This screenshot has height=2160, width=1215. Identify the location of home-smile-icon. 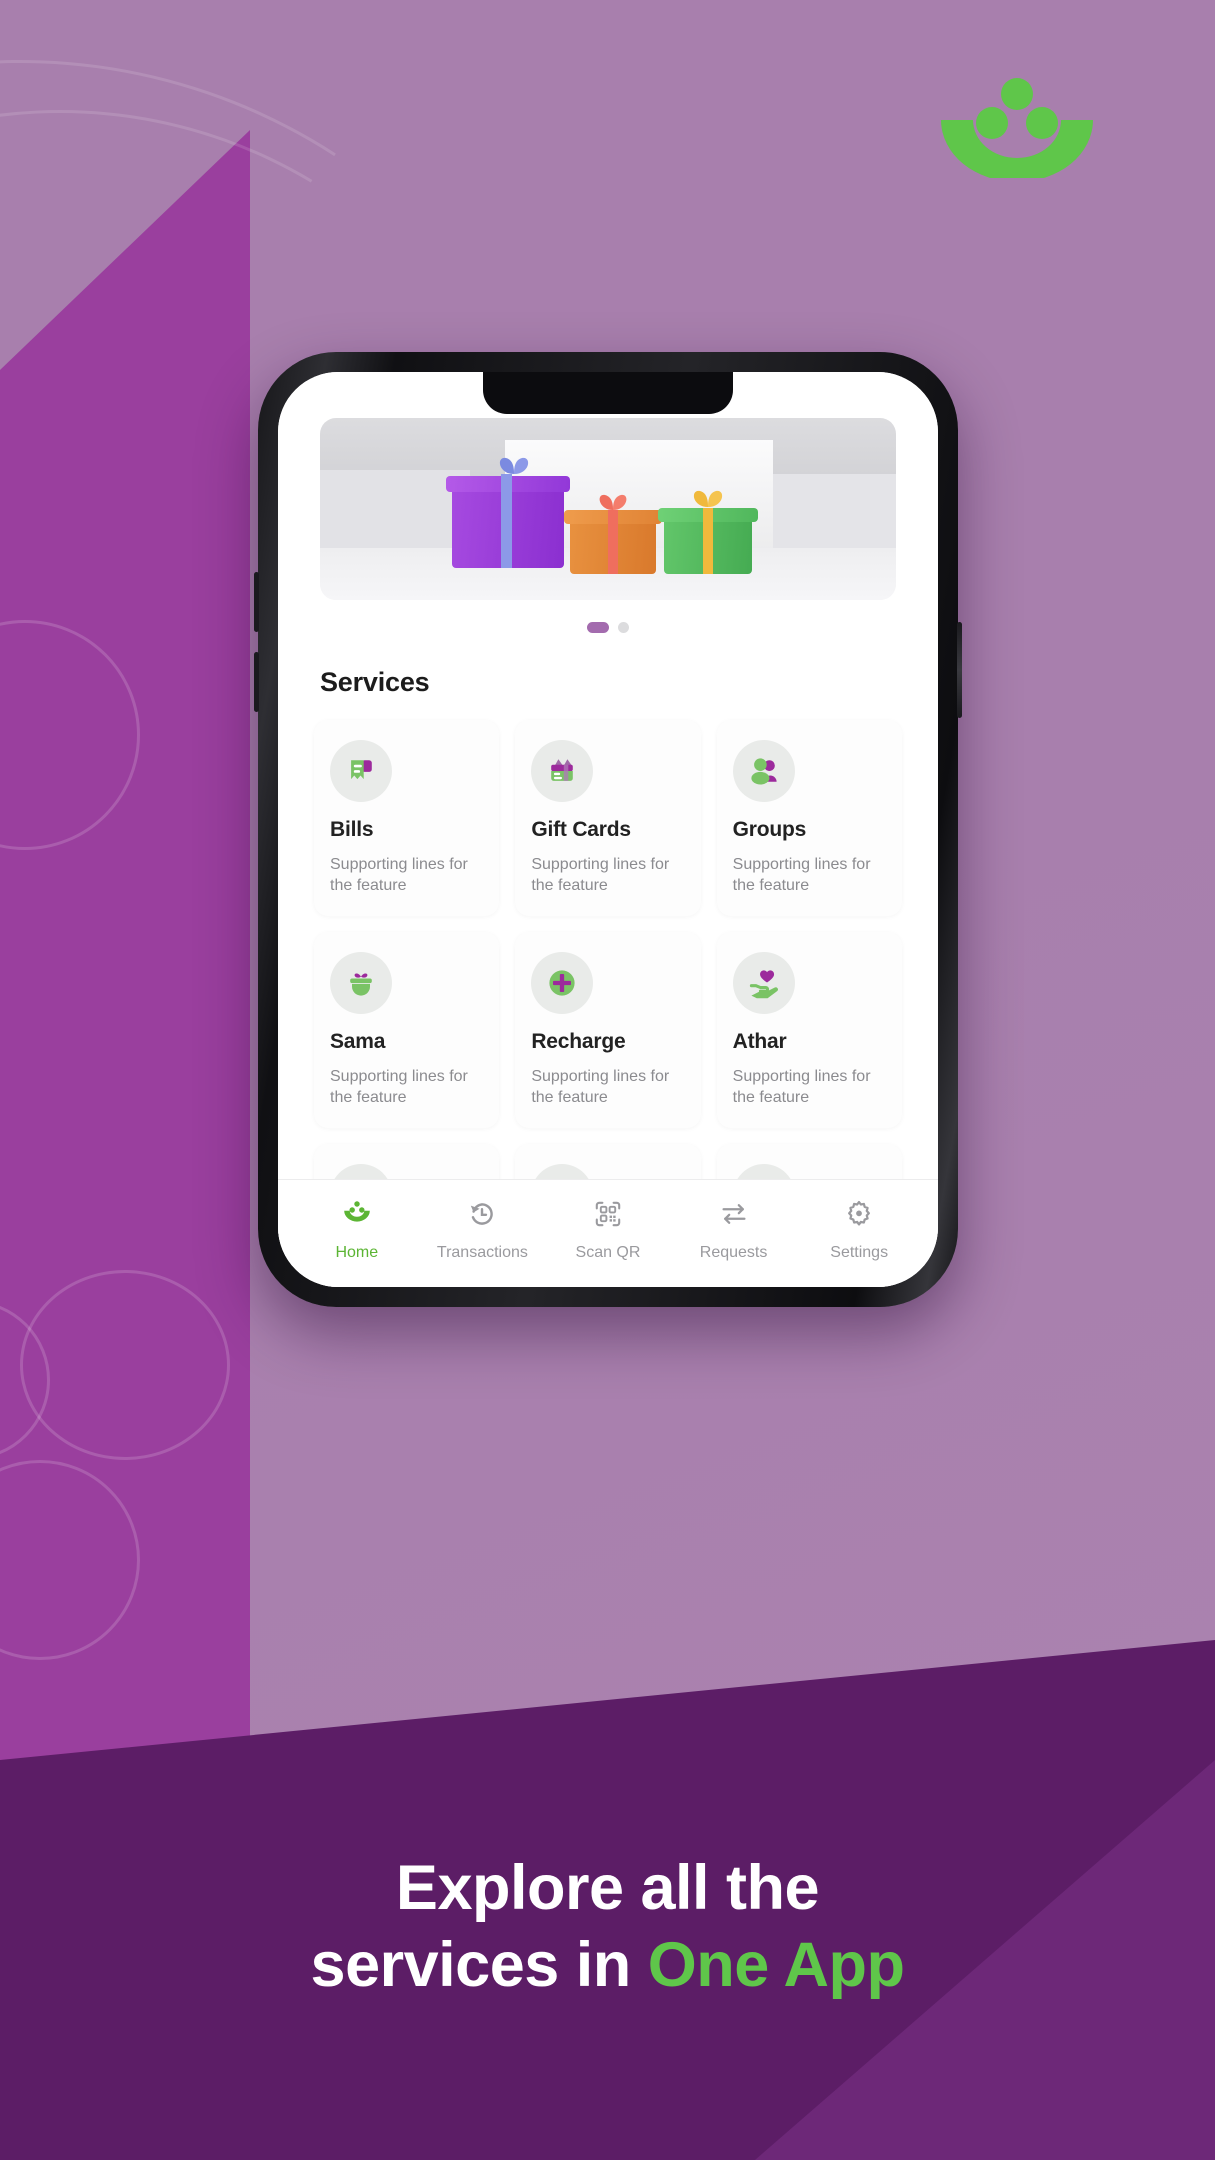
(357, 1216).